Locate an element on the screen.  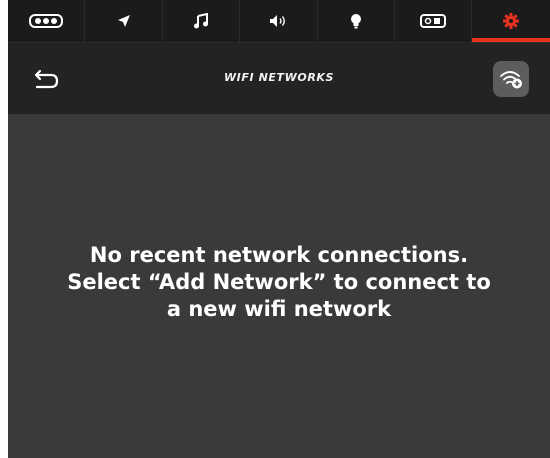
message-line: No recent network connections. is located at coordinates (279, 255).